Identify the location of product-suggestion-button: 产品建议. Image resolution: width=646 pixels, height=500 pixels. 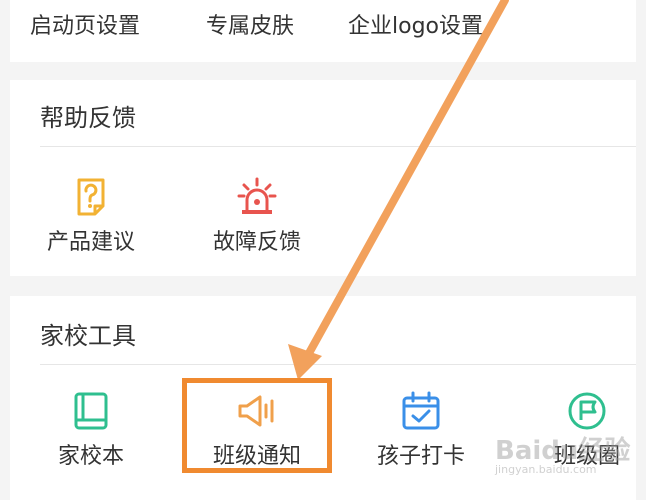
(91, 216).